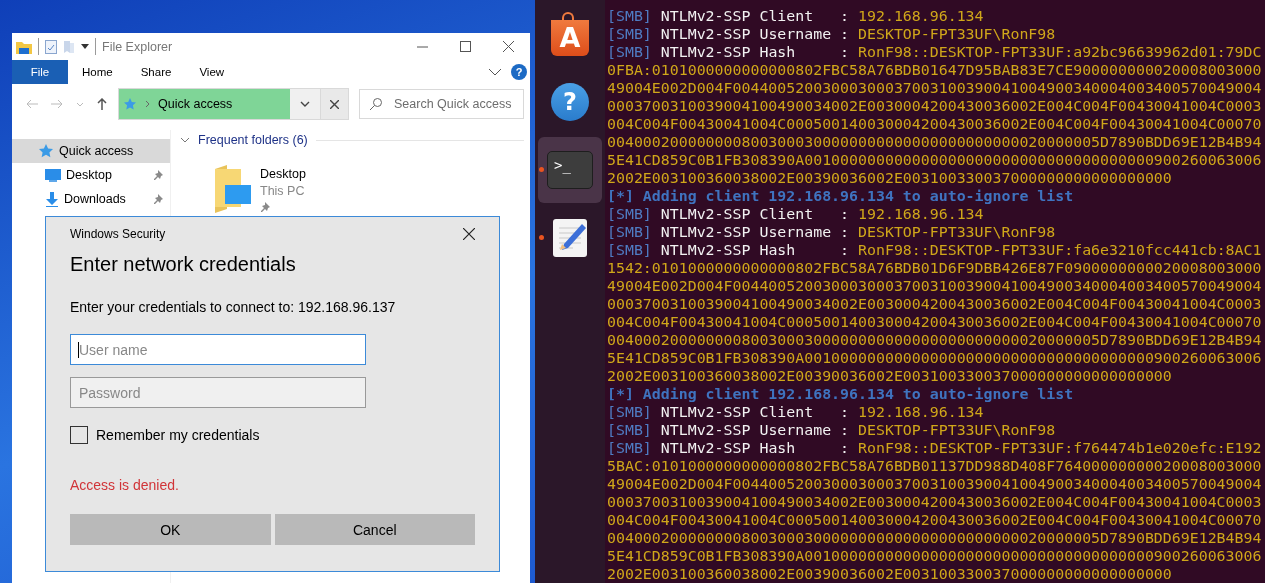 The width and height of the screenshot is (1265, 583). I want to click on dialog-heading: Enter network credentials, so click(183, 264).